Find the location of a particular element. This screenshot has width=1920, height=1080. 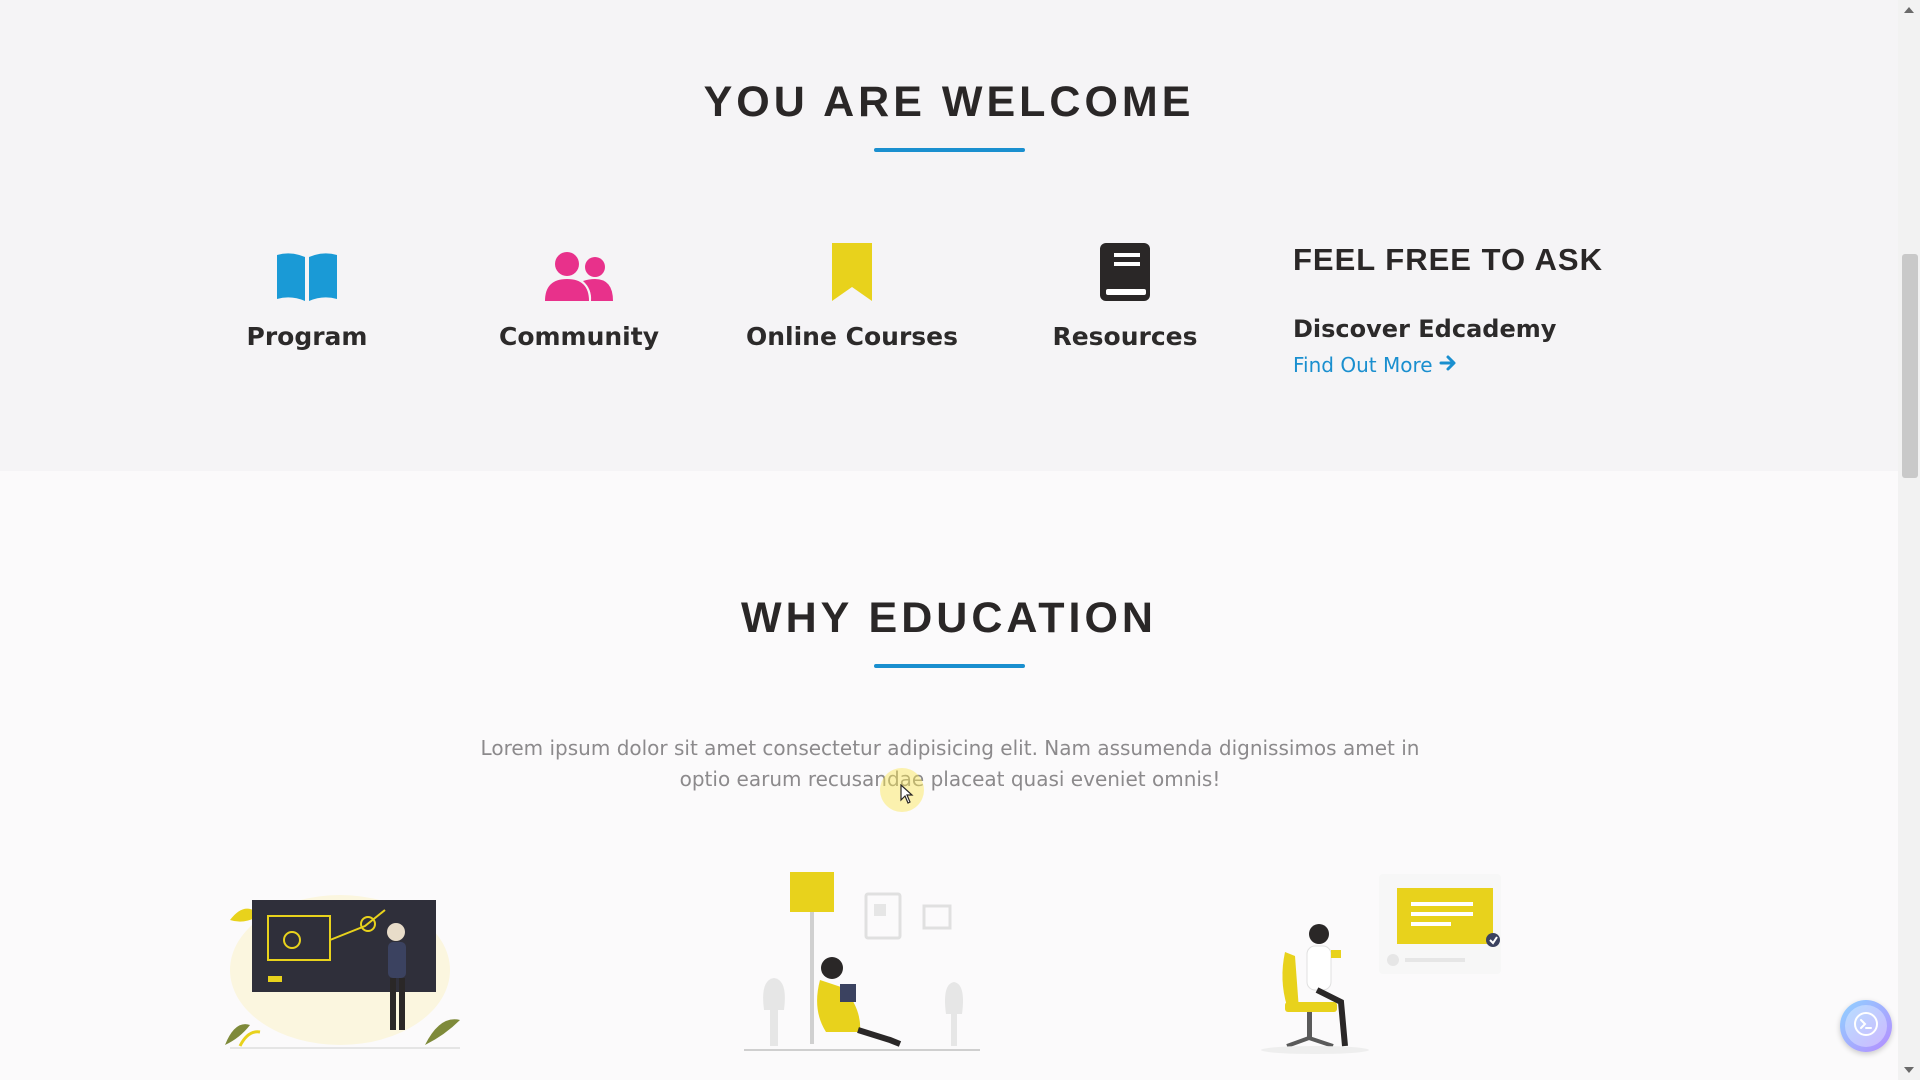

feature-label: Online Courses is located at coordinates (851, 336).